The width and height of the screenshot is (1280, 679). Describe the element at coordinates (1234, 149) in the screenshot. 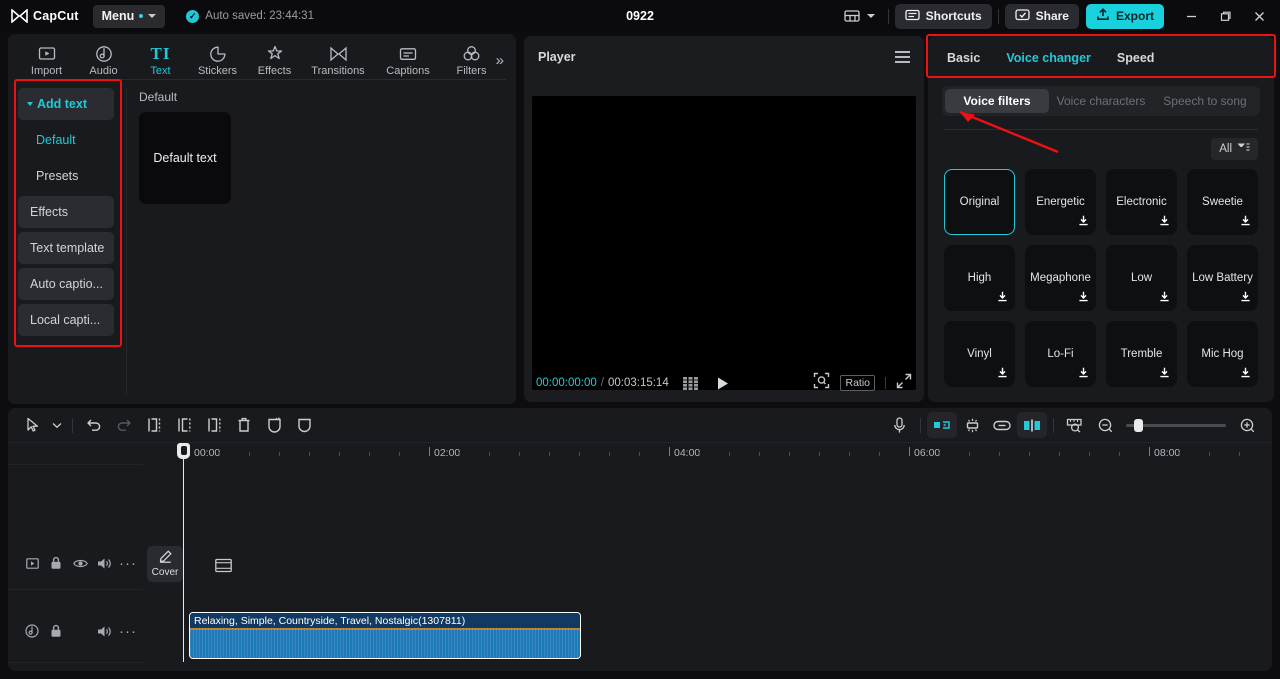

I see `all-filter-button: All` at that location.